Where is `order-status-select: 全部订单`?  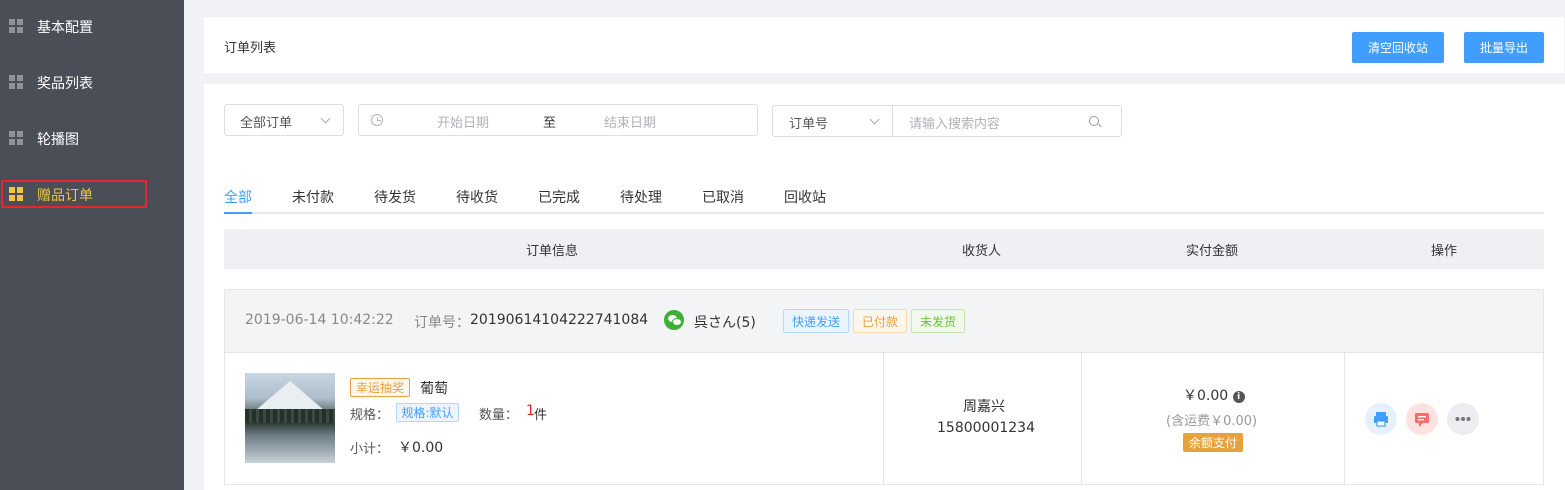
order-status-select: 全部订单 is located at coordinates (284, 120).